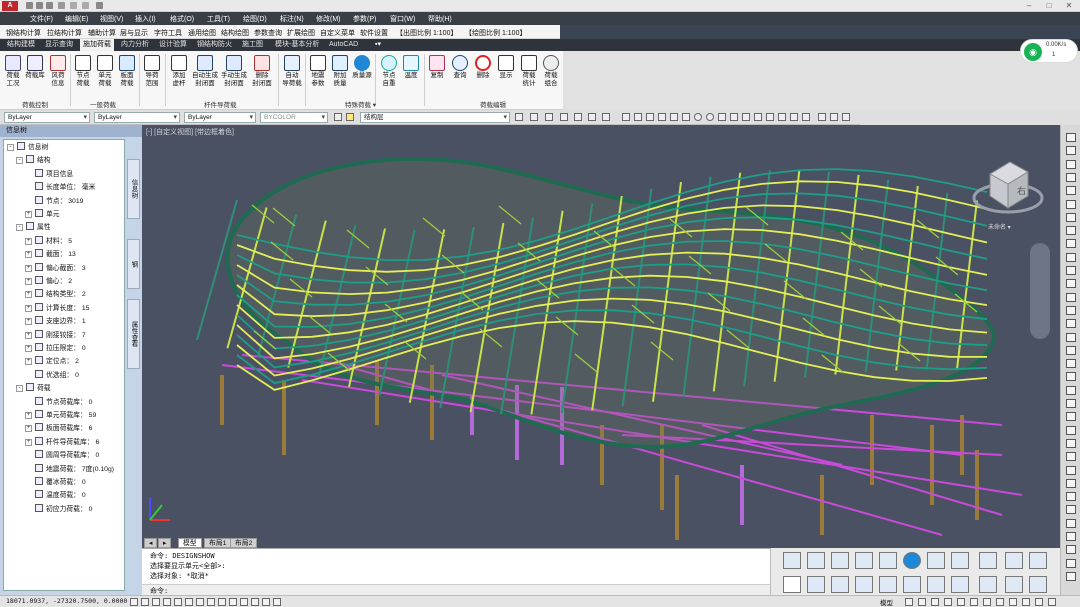 The height and width of the screenshot is (607, 1080). Describe the element at coordinates (105, 75) in the screenshot. I see `element-load-button: 单元 荷载` at that location.